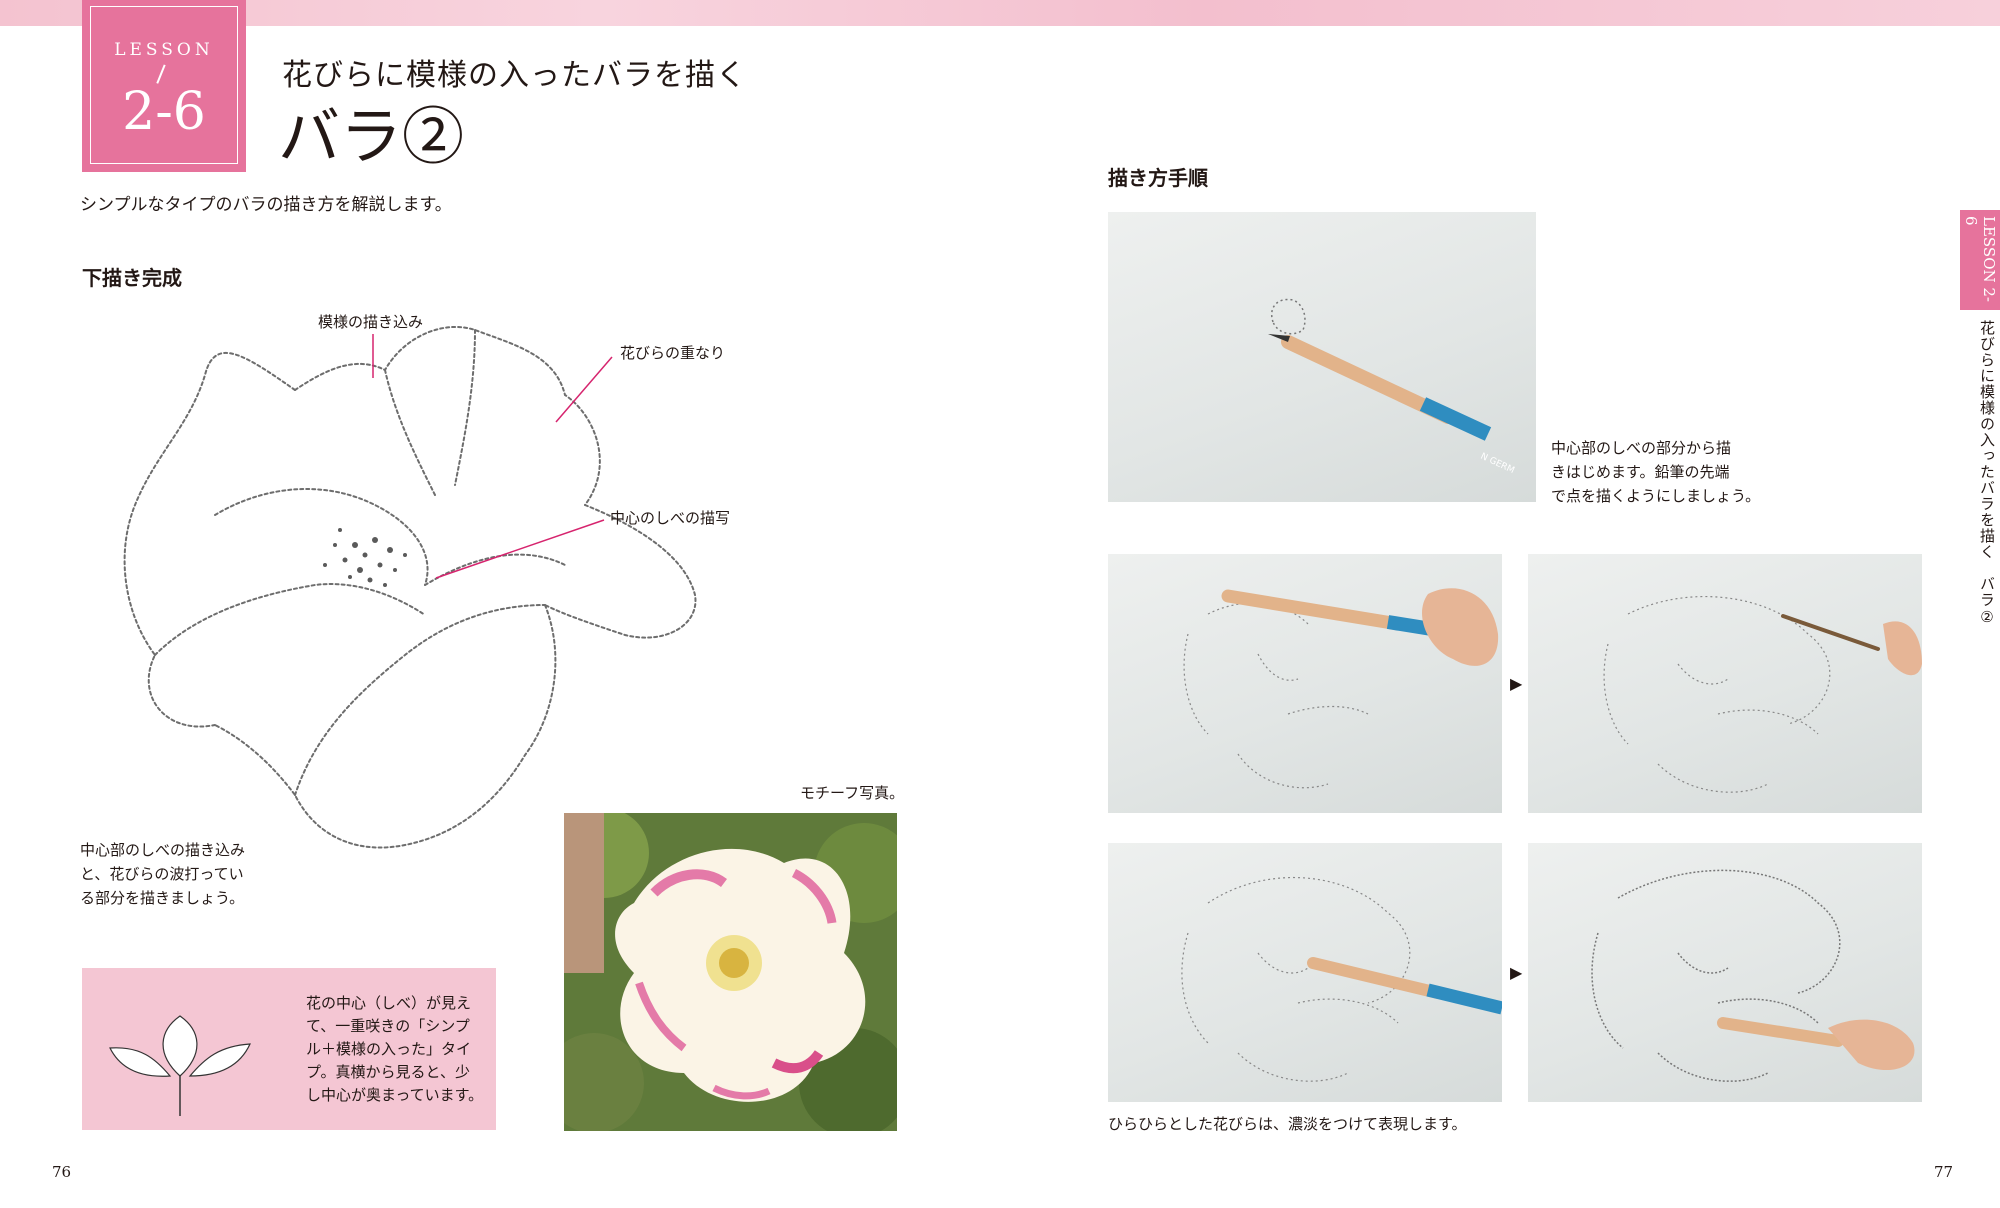 The height and width of the screenshot is (1208, 2000). What do you see at coordinates (1753, 975) in the screenshot?
I see `step-photo-5-drawing` at bounding box center [1753, 975].